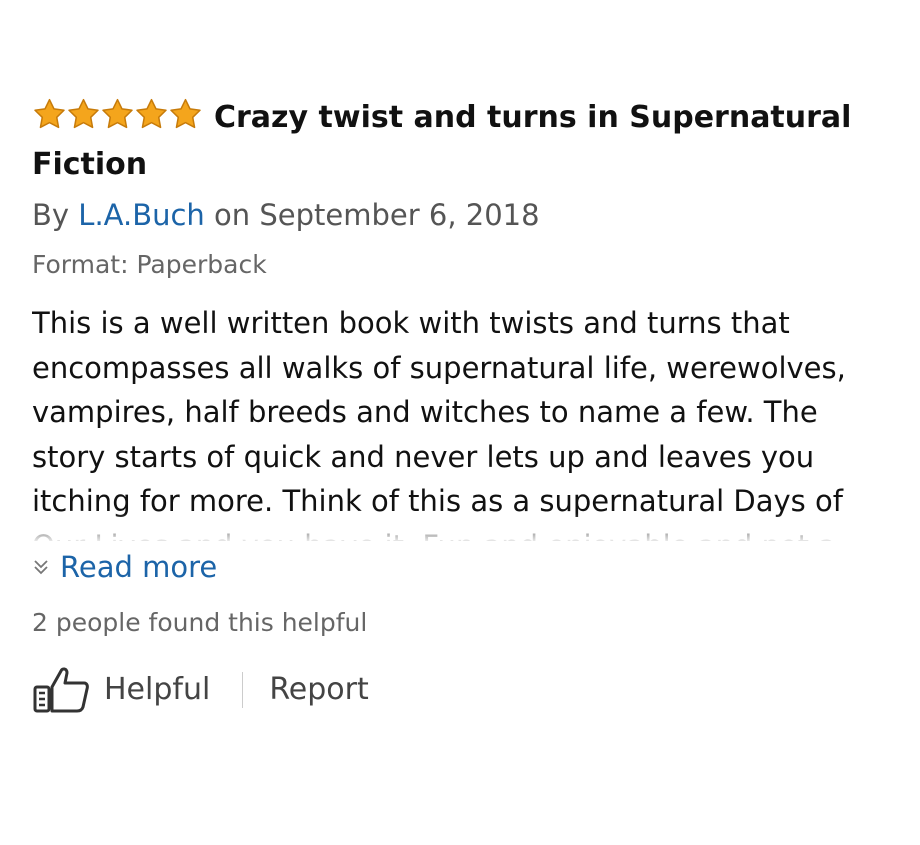 The width and height of the screenshot is (920, 845). Describe the element at coordinates (462, 690) in the screenshot. I see `review-actions: Helpful Report` at that location.